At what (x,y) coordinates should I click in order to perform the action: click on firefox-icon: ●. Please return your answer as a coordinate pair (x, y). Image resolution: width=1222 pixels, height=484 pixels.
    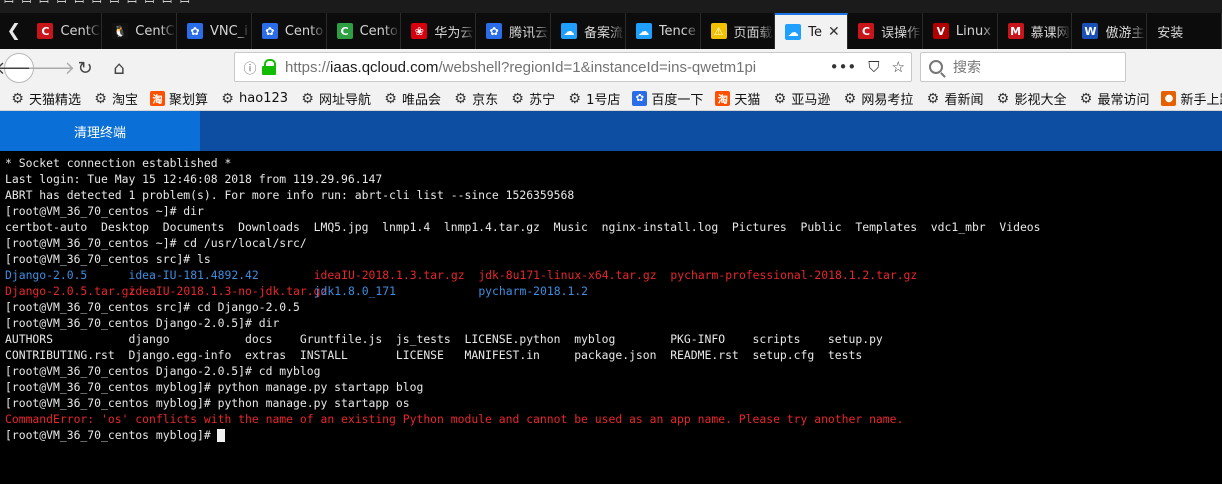
    Looking at the image, I should click on (1169, 98).